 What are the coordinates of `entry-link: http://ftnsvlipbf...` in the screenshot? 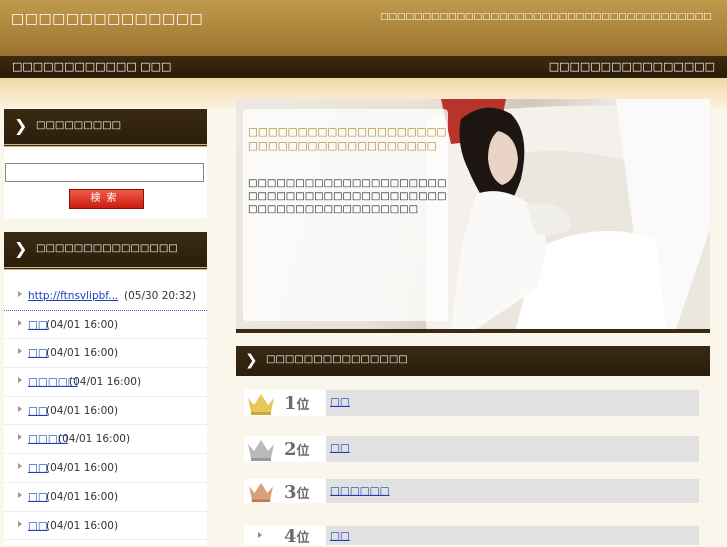 It's located at (73, 296).